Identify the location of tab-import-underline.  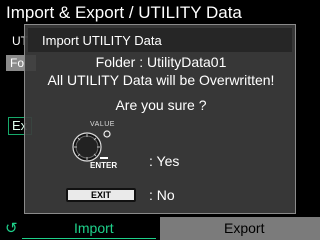
(89, 238).